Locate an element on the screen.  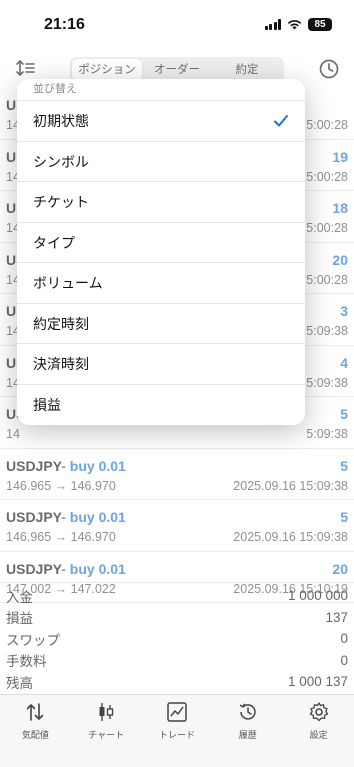
tab-settings: 設定 is located at coordinates (318, 731).